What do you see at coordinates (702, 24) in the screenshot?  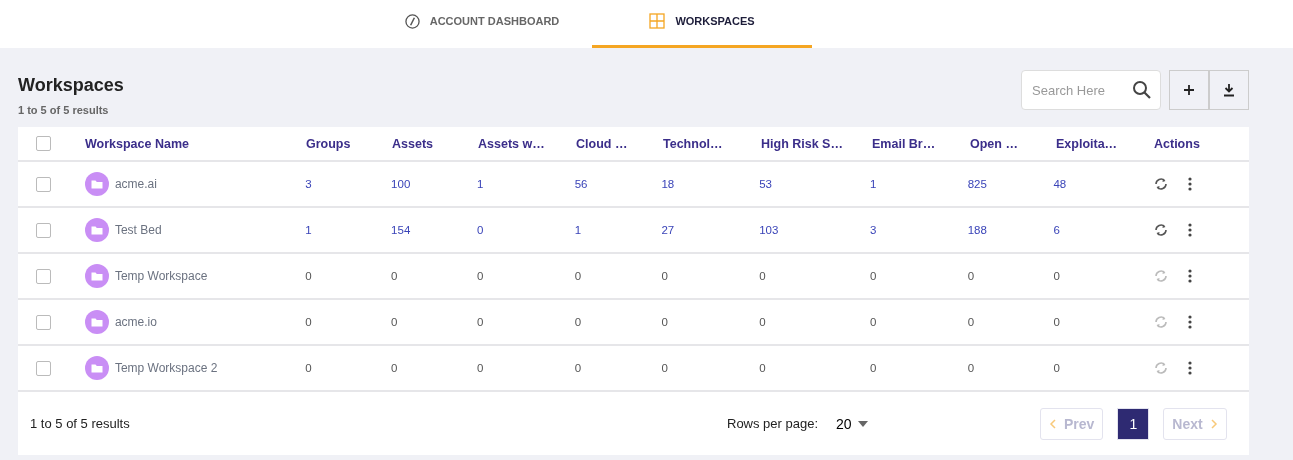 I see `nav-tab: WORKSPACES` at bounding box center [702, 24].